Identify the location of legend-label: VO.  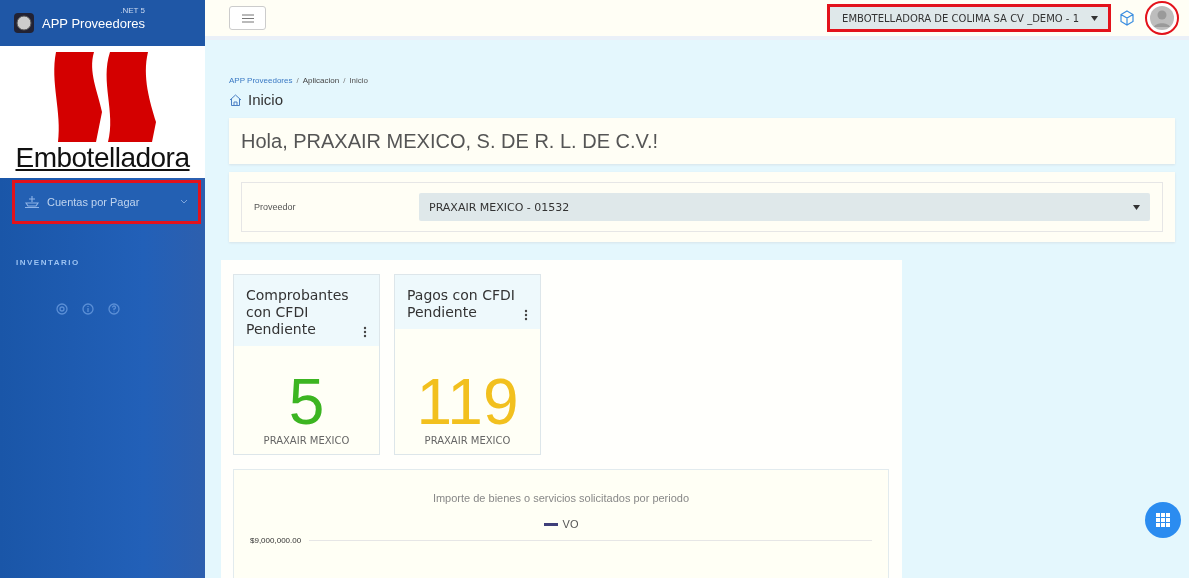
(570, 524).